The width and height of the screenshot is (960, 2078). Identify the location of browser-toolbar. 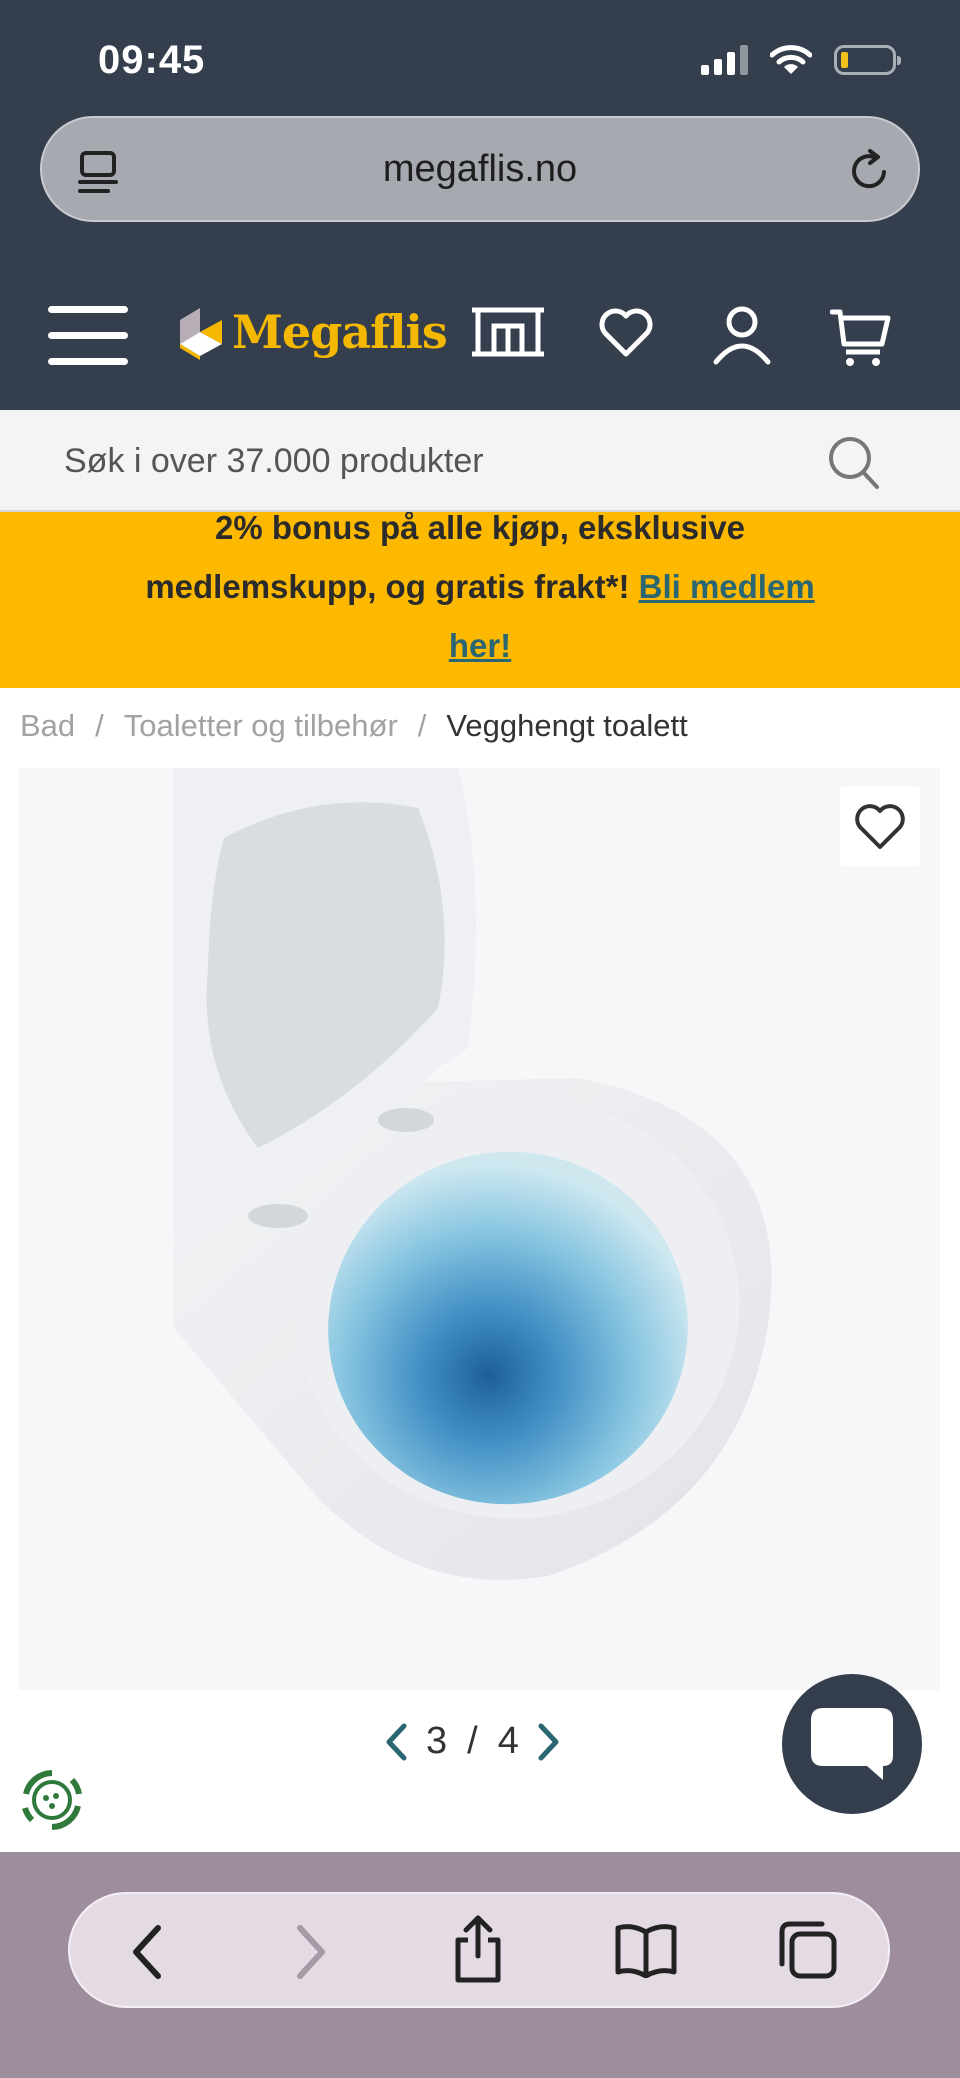
(480, 1965).